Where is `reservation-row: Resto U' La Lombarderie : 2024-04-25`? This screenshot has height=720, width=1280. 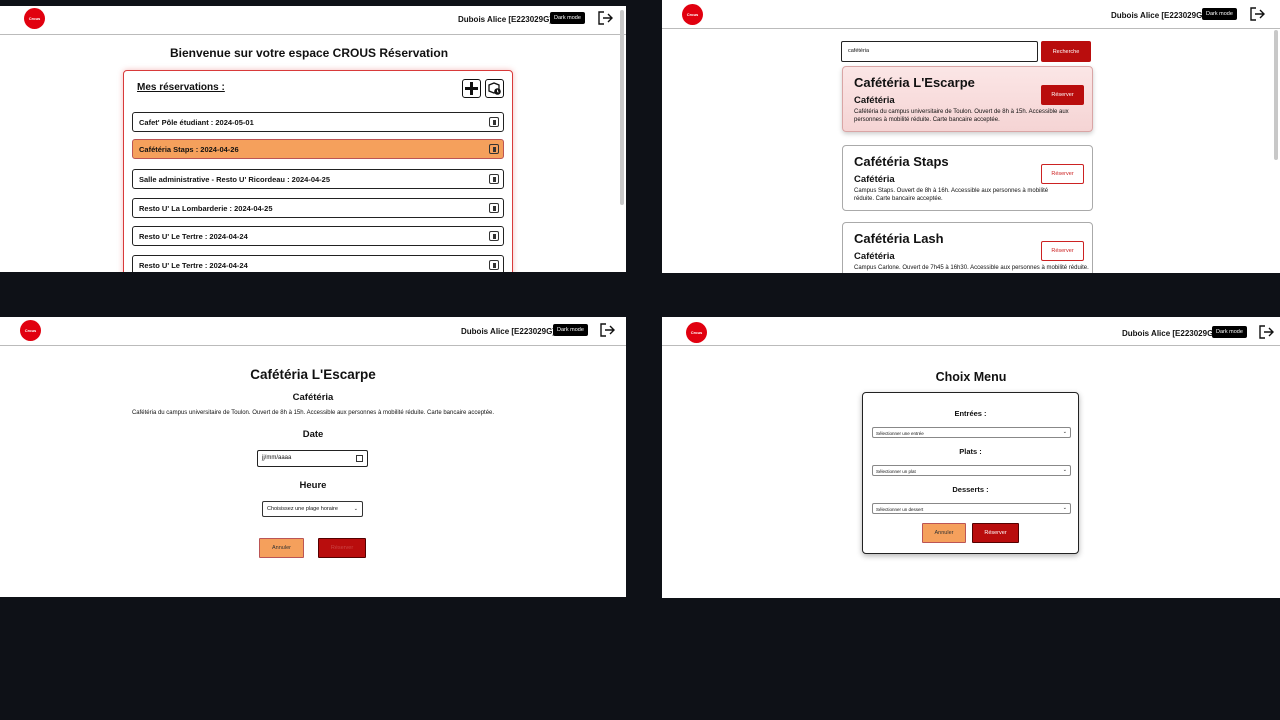 reservation-row: Resto U' La Lombarderie : 2024-04-25 is located at coordinates (318, 208).